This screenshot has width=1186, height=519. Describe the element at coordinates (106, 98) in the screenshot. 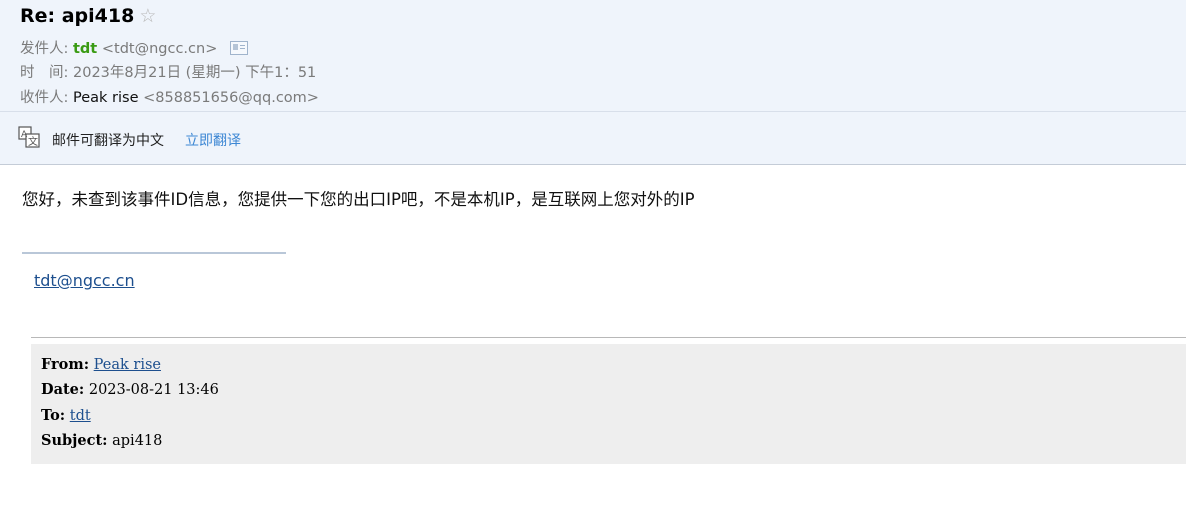

I see `recipient-name: Peak rise` at that location.